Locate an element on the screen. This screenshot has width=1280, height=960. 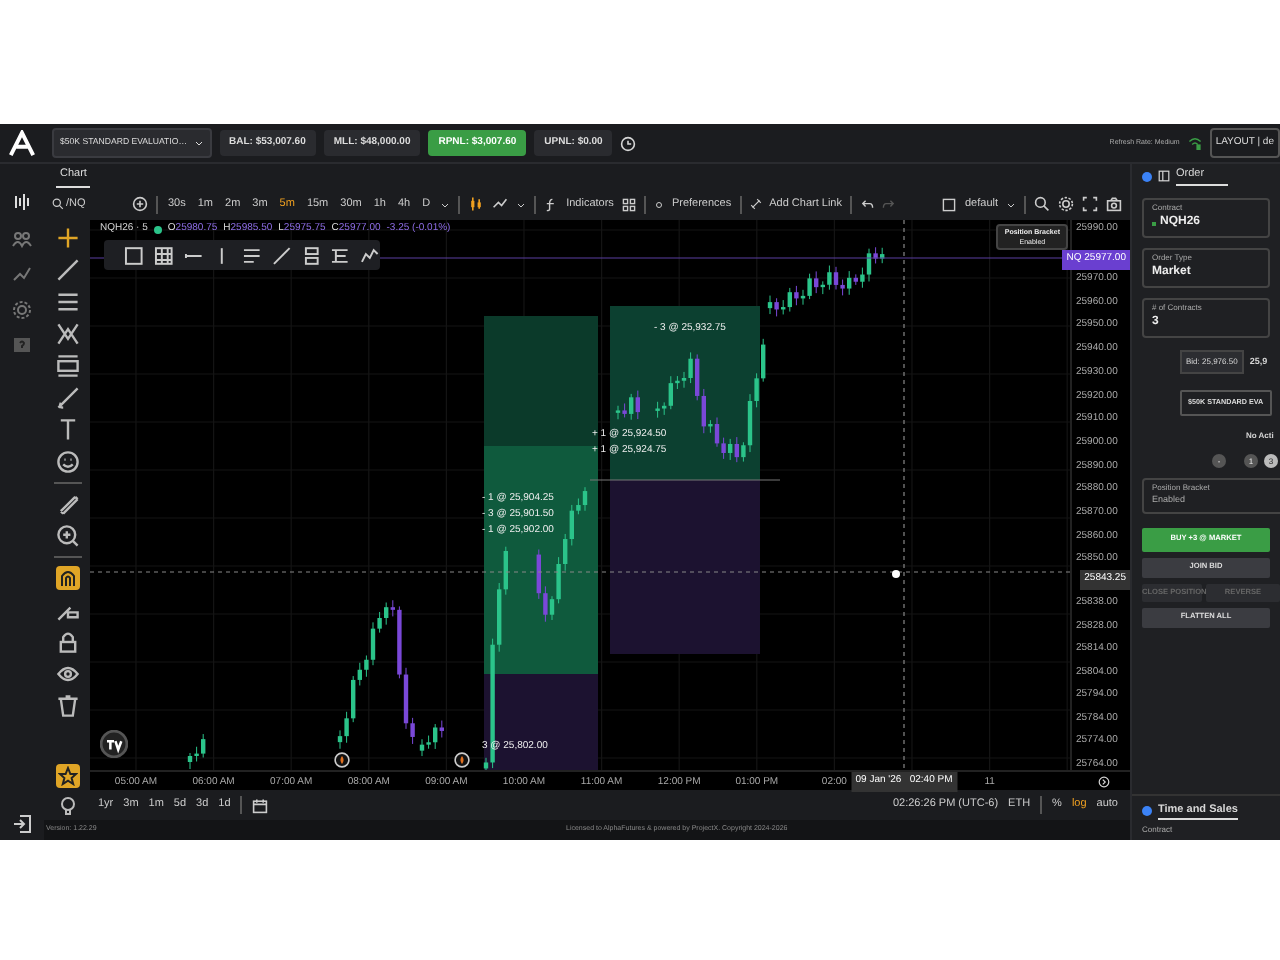
star-icon is located at coordinates (67, 776).